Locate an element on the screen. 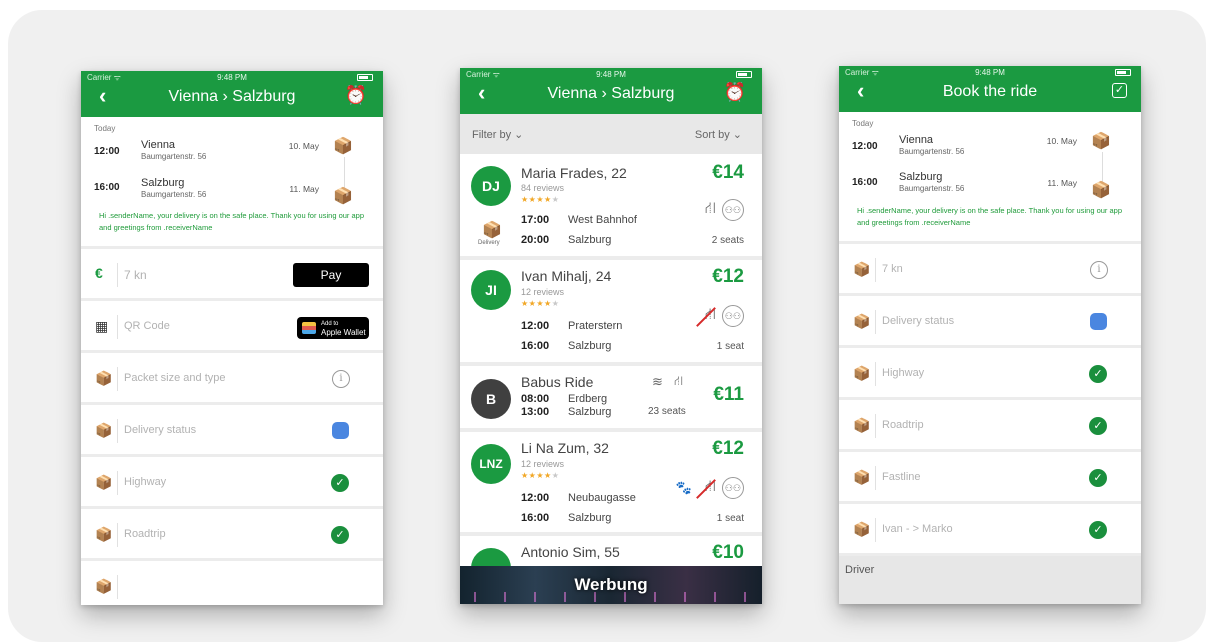  ride-price: €14 is located at coordinates (728, 172).